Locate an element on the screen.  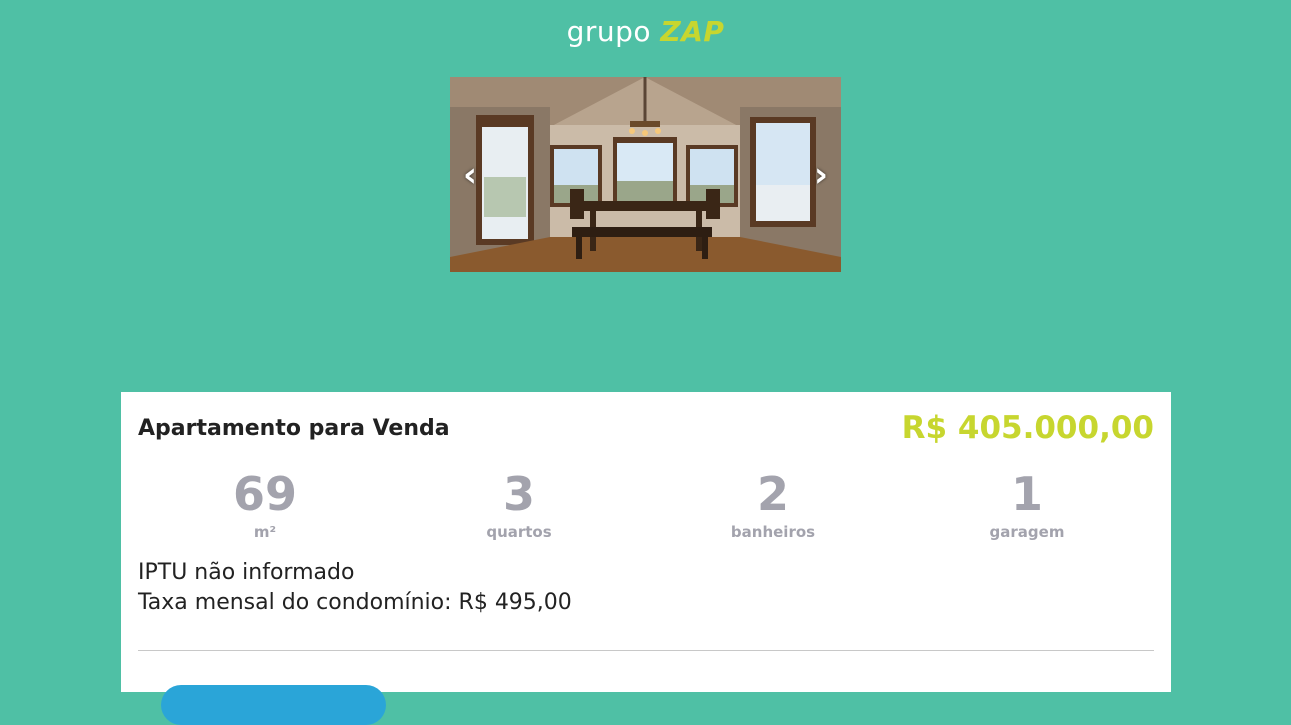
feature-area-label: m² is located at coordinates (265, 532).